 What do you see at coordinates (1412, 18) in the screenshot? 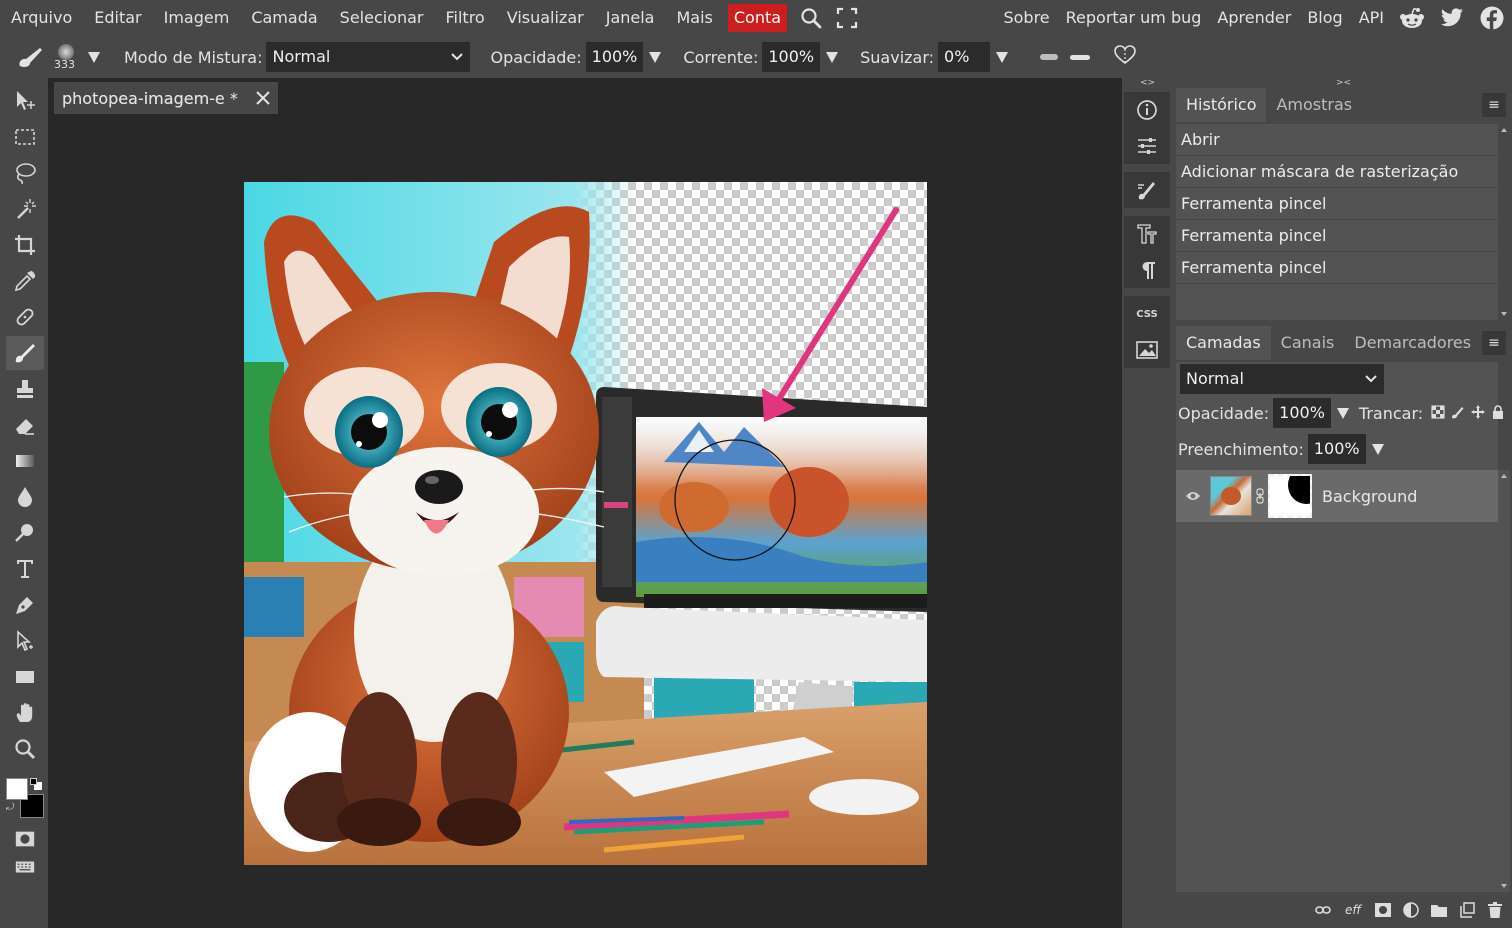
I see `reddit-icon` at bounding box center [1412, 18].